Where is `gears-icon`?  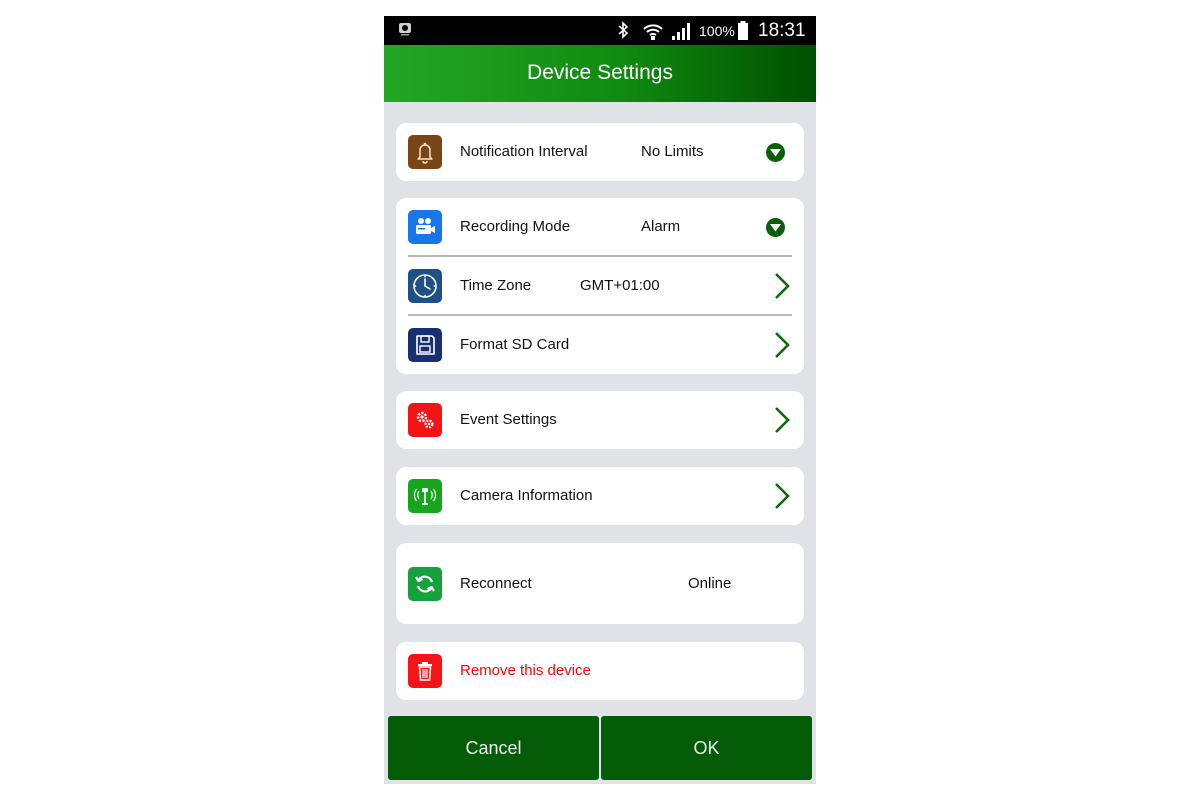
gears-icon is located at coordinates (425, 420).